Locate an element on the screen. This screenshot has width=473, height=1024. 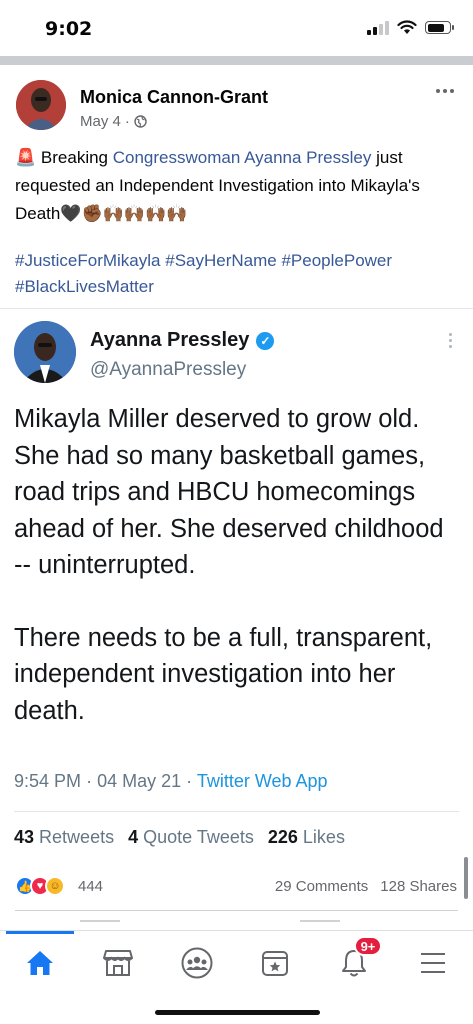
feed-divider is located at coordinates (236, 60).